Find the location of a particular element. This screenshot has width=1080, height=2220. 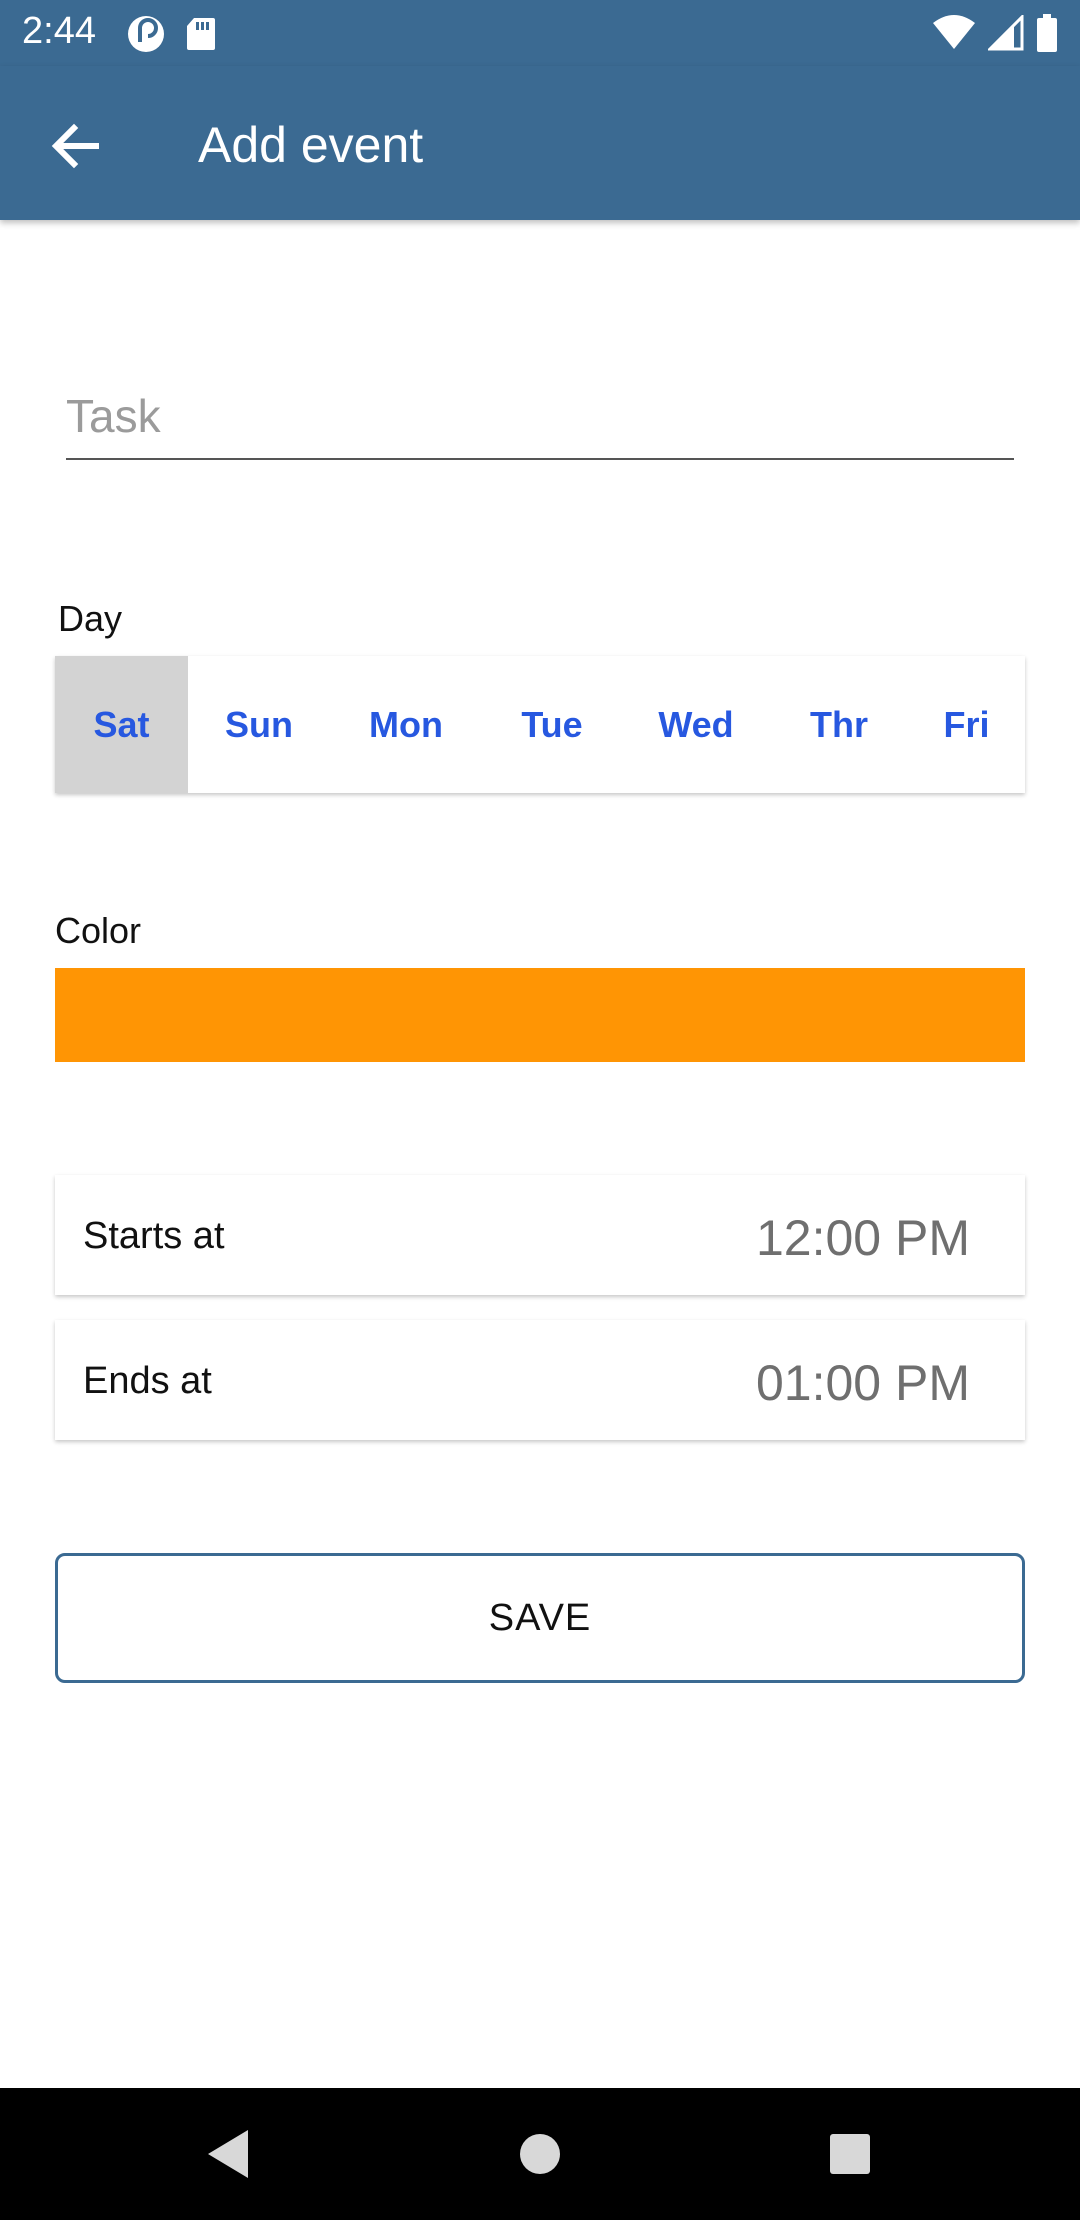

status-time: 2:44 is located at coordinates (59, 31).